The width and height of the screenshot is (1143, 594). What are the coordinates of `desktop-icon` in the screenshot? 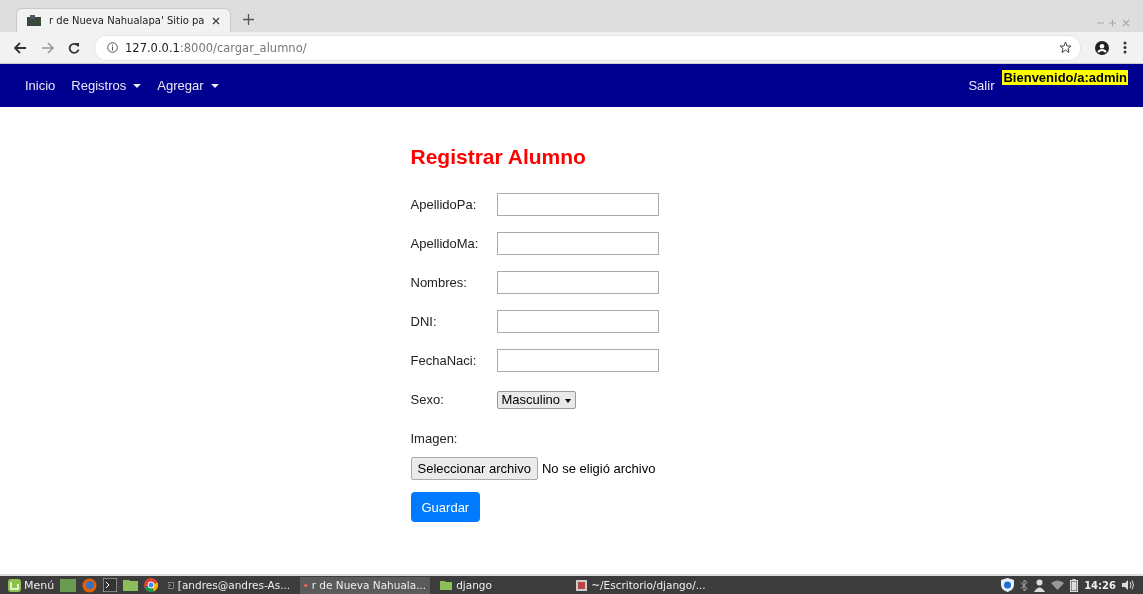 It's located at (68, 585).